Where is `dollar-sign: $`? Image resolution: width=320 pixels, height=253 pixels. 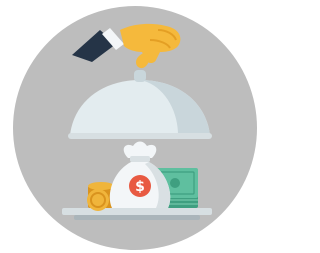 dollar-sign: $ is located at coordinates (140, 187).